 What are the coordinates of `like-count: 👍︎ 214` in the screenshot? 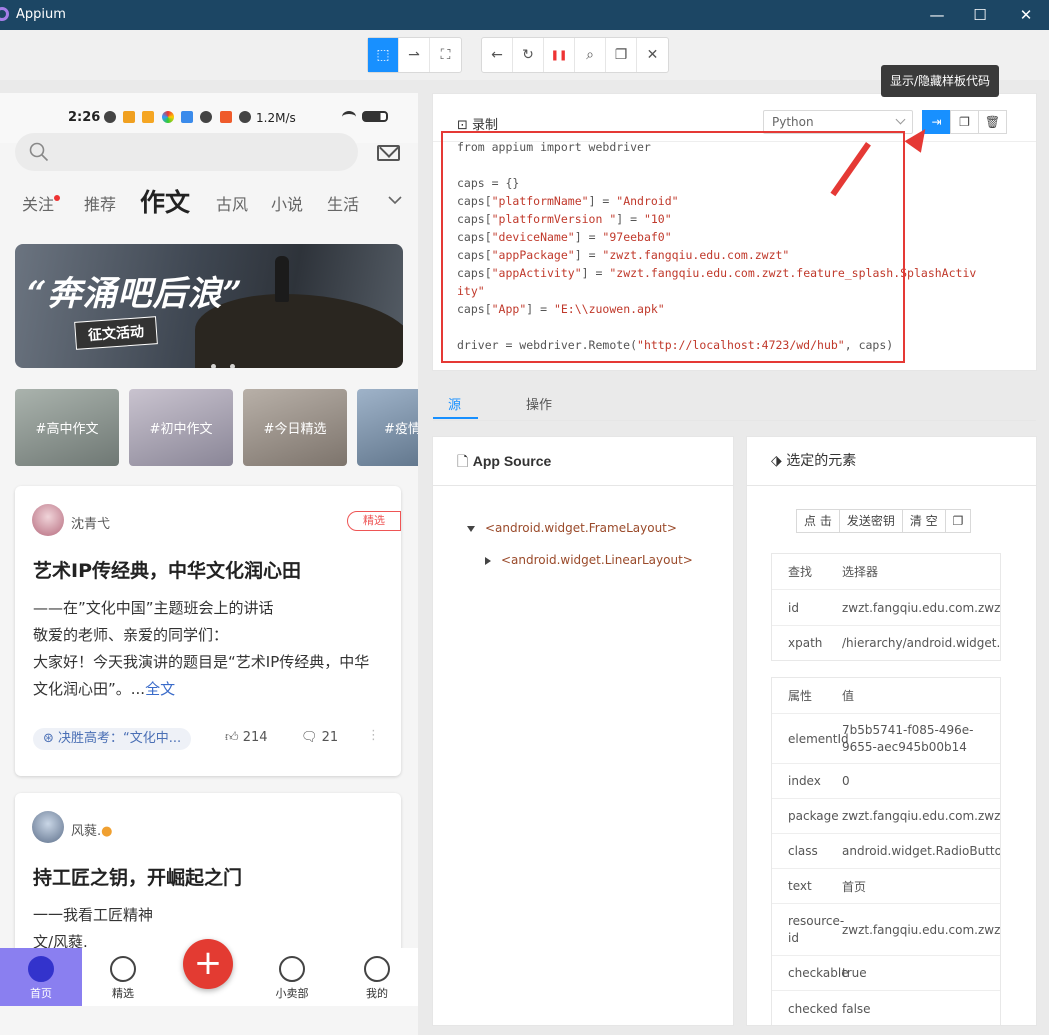 It's located at (246, 737).